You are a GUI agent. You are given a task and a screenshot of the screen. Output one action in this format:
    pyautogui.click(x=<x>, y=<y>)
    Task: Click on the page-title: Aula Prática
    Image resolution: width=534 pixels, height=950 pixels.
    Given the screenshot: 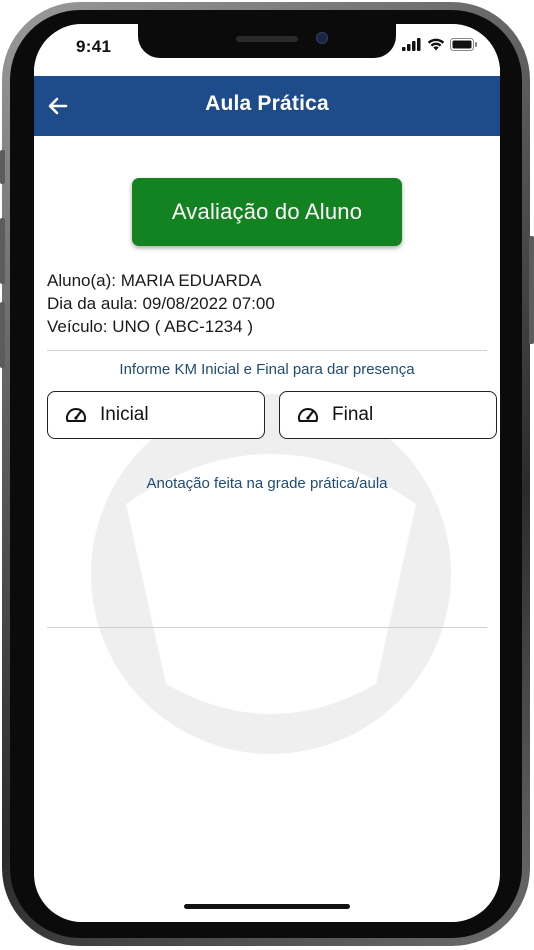 What is the action you would take?
    pyautogui.click(x=267, y=103)
    